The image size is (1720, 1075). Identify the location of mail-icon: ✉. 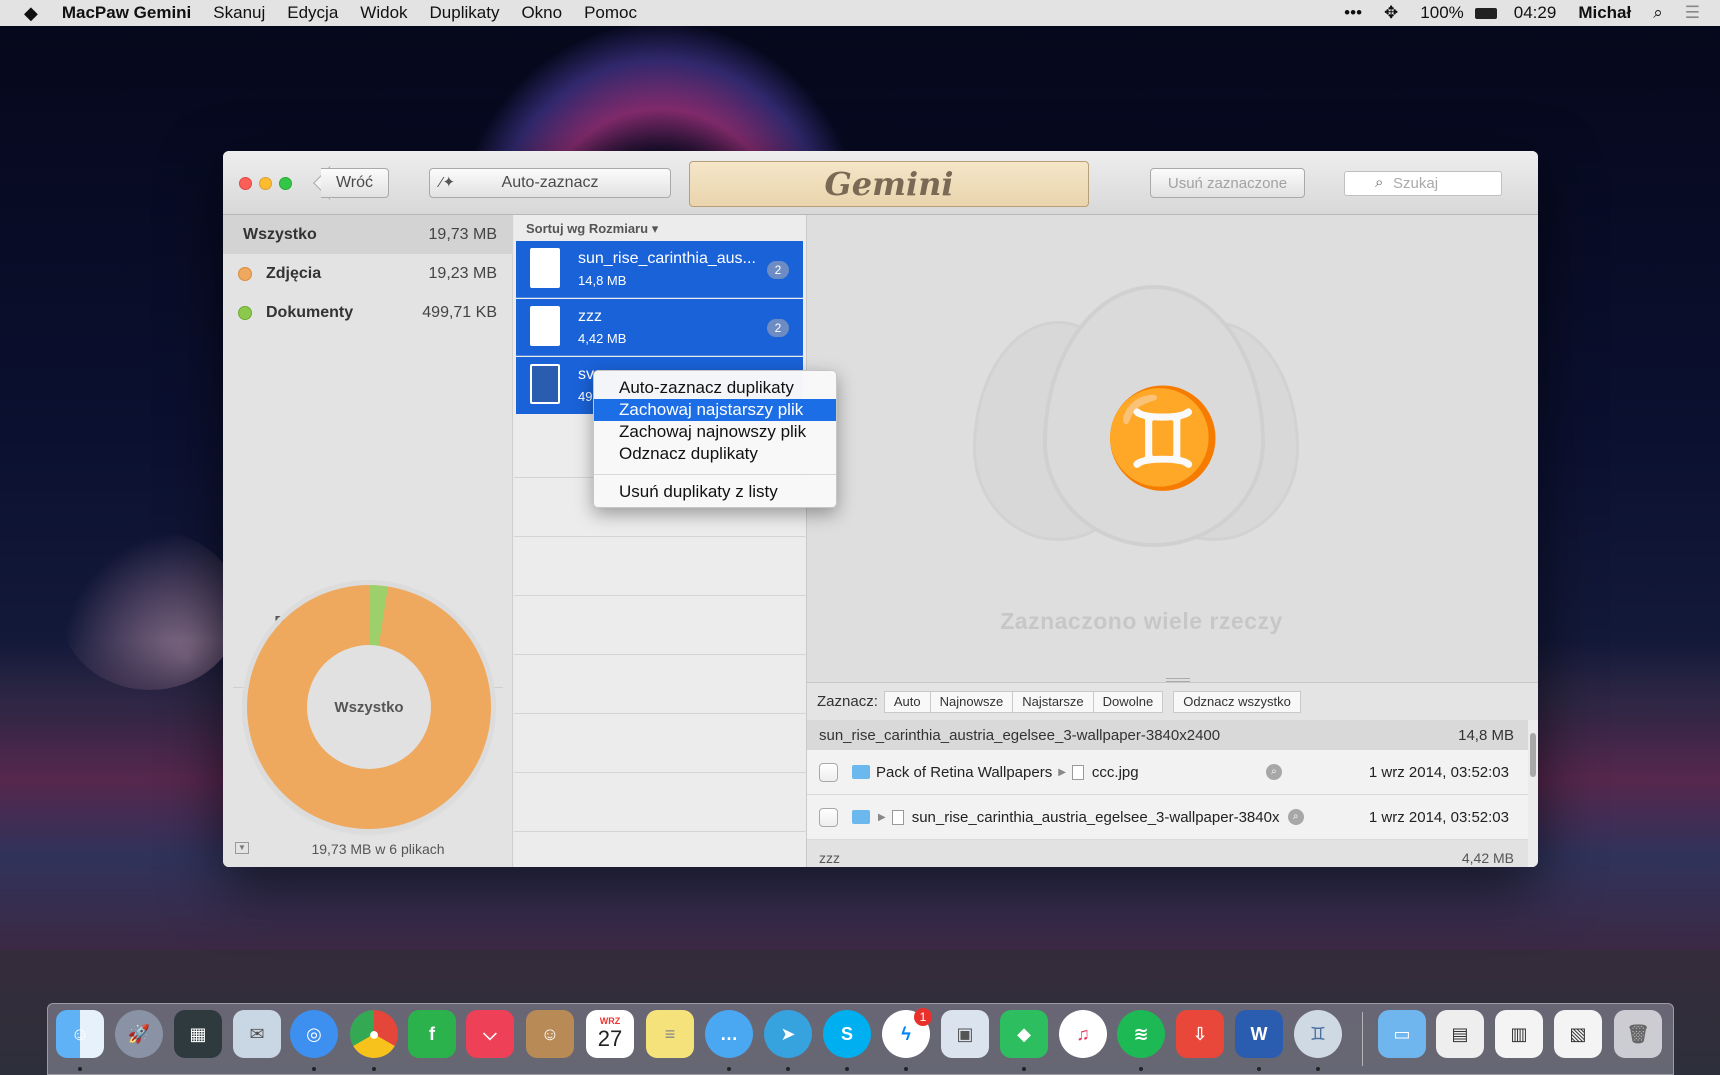
(257, 1034).